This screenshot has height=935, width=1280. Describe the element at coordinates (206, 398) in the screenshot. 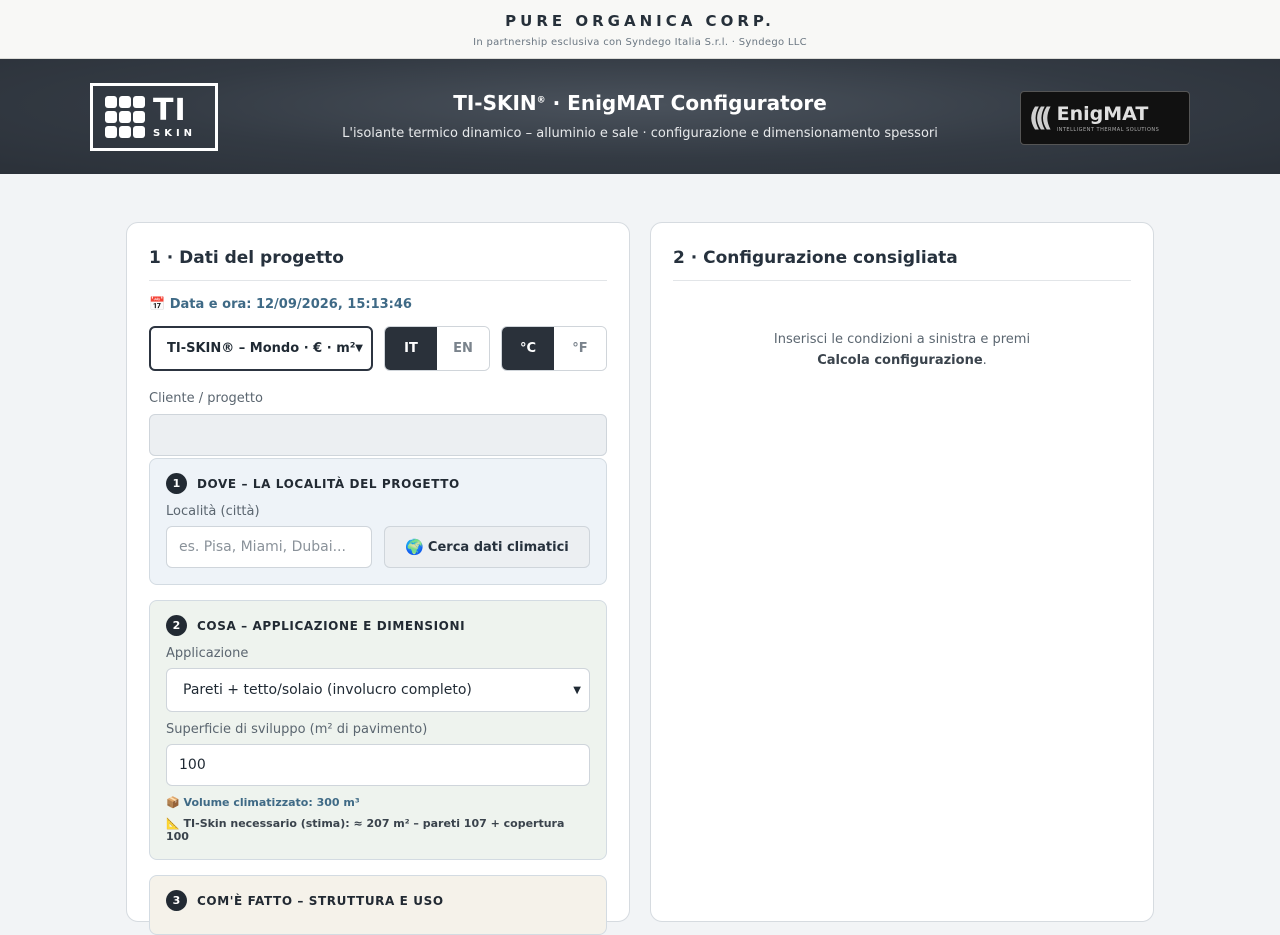

I see `client-label: Cliente / progetto` at that location.